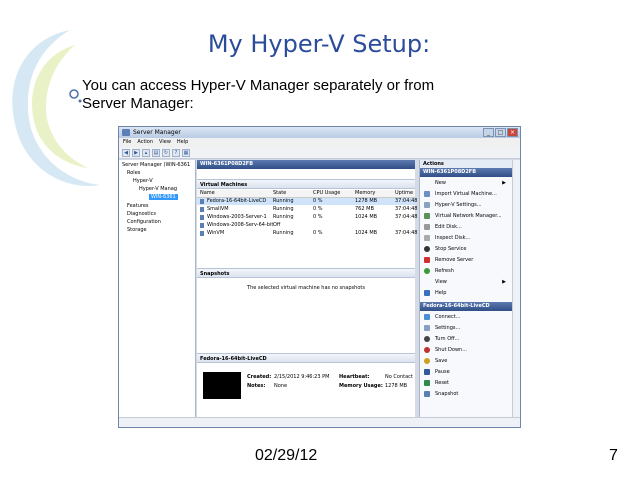  What do you see at coordinates (427, 361) in the screenshot?
I see `save-icon` at bounding box center [427, 361].